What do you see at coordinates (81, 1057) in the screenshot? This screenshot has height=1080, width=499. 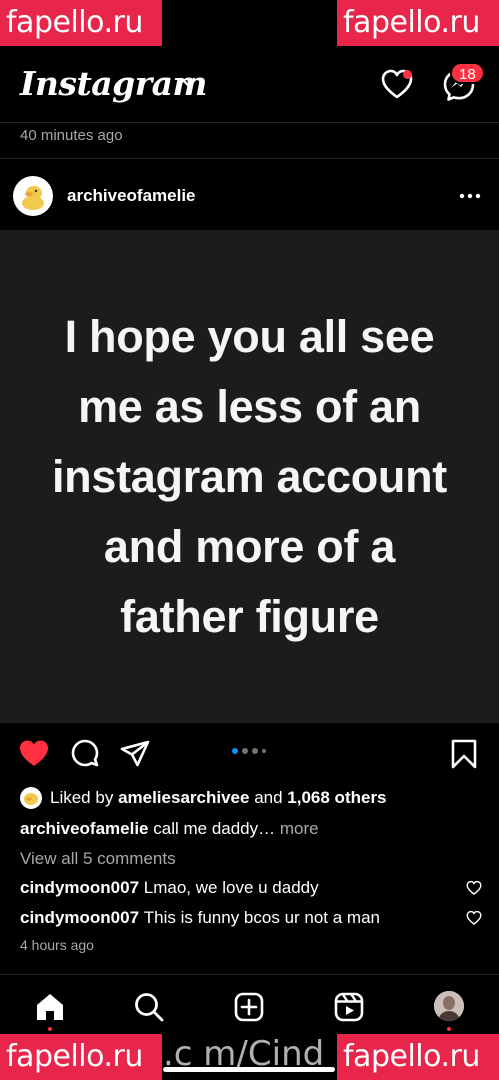 I see `watermark-bottom-left: fapello.ru` at bounding box center [81, 1057].